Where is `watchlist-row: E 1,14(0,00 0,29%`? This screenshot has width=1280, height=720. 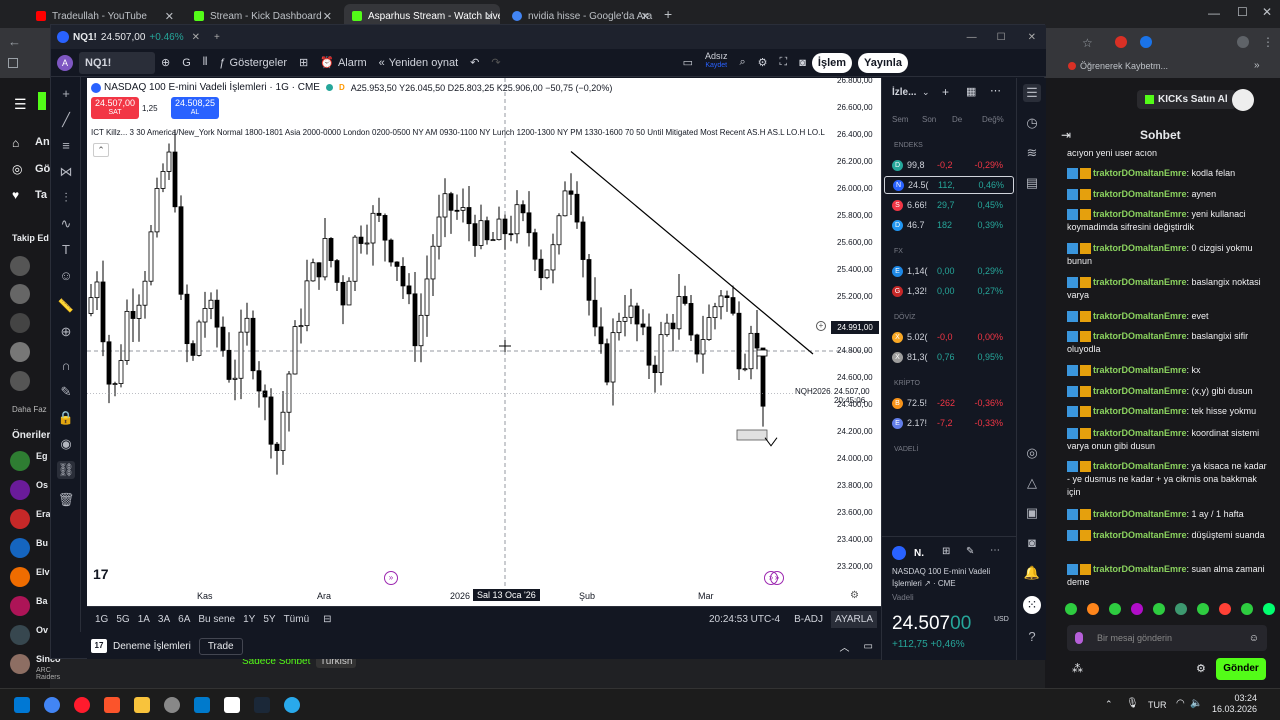 watchlist-row: E 1,14(0,00 0,29% is located at coordinates (949, 271).